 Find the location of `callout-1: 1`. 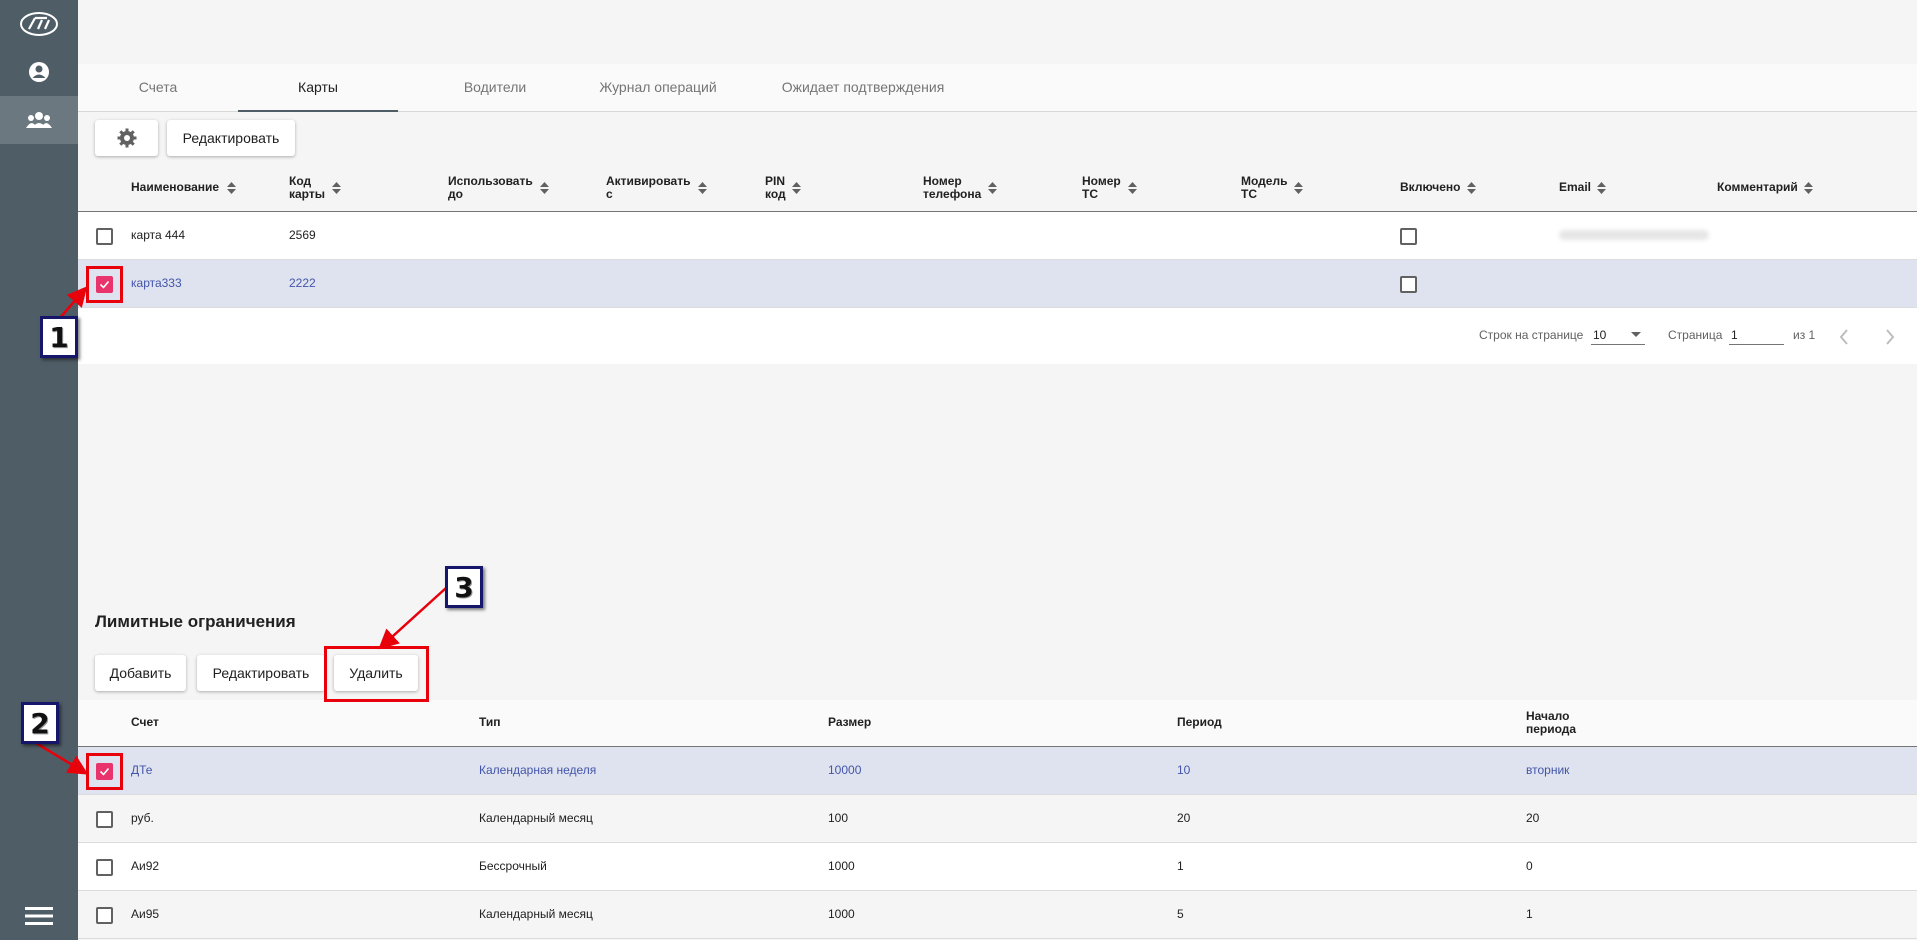

callout-1: 1 is located at coordinates (59, 337).